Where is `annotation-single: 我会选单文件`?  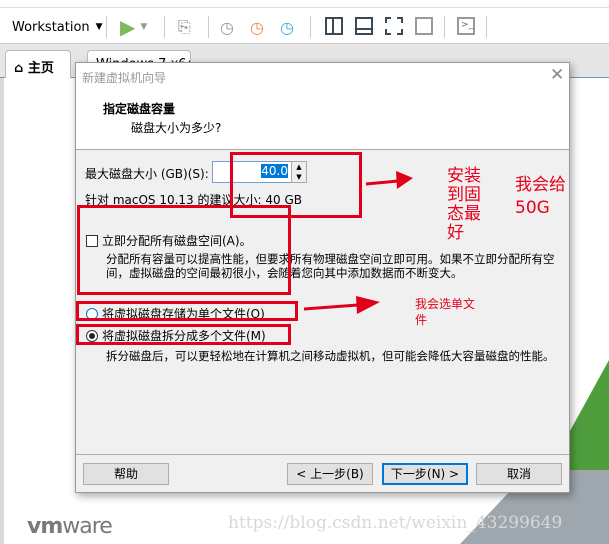 annotation-single: 我会选单文件 is located at coordinates (445, 312).